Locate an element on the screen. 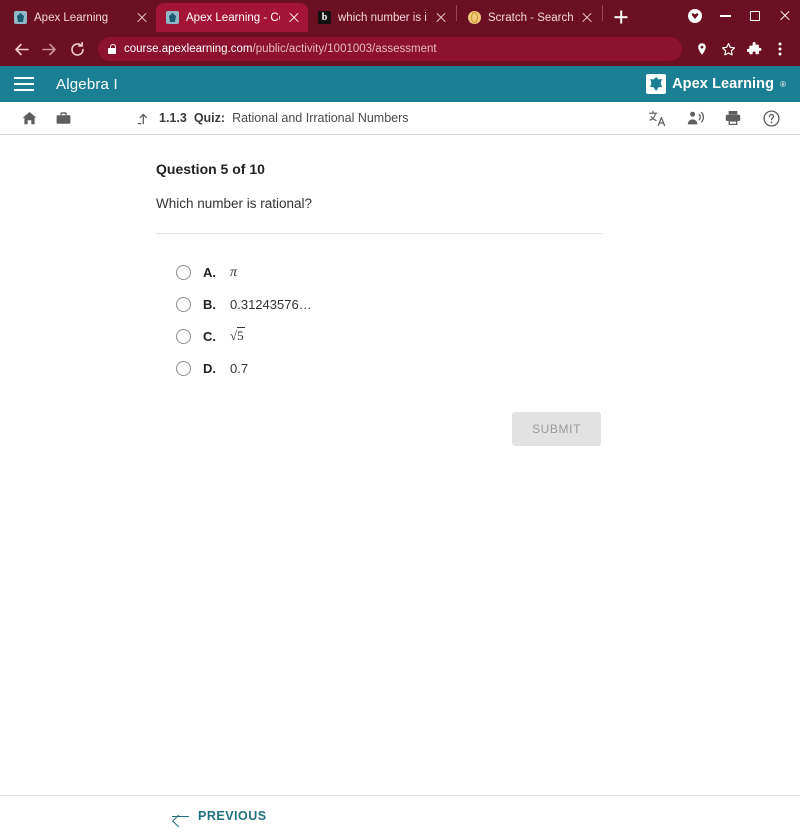  browser-tab-2: Apex Learning - Course is located at coordinates (232, 17).